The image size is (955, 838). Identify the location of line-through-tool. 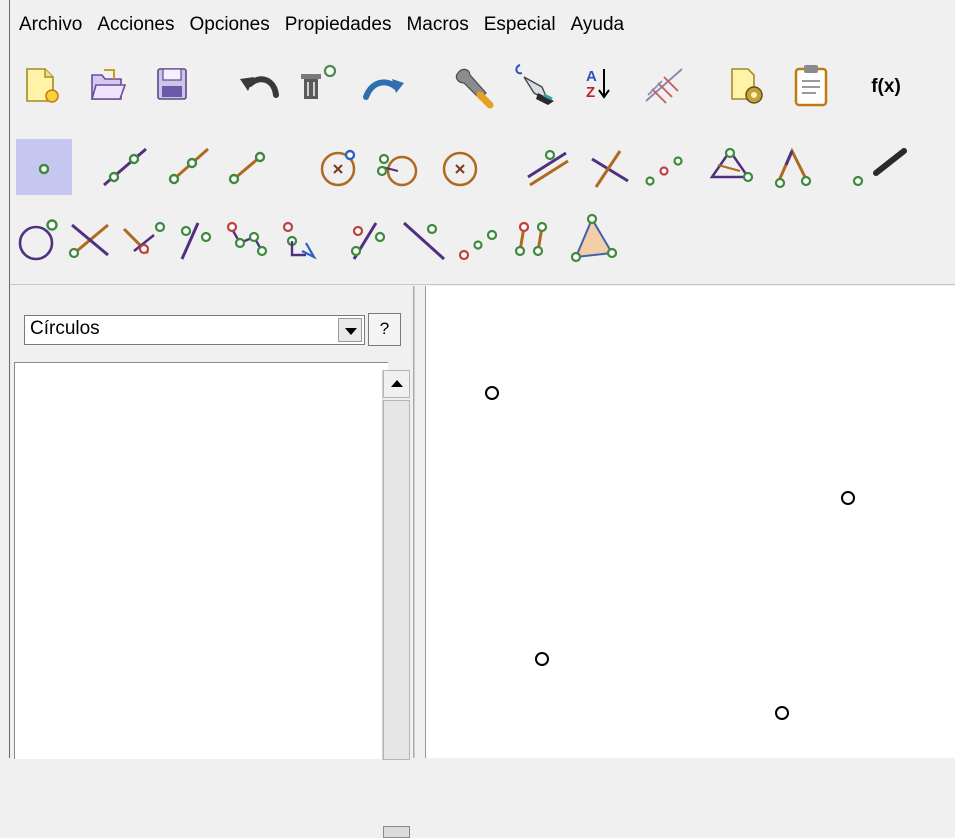
(424, 239).